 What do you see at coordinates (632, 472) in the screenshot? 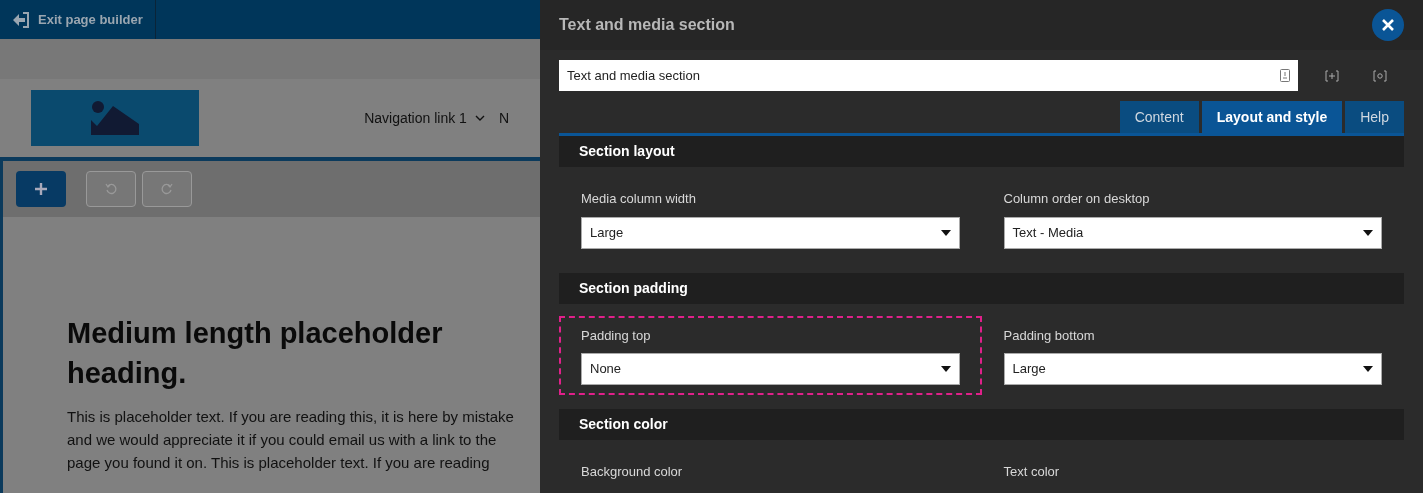
I see `field-label: Background color` at bounding box center [632, 472].